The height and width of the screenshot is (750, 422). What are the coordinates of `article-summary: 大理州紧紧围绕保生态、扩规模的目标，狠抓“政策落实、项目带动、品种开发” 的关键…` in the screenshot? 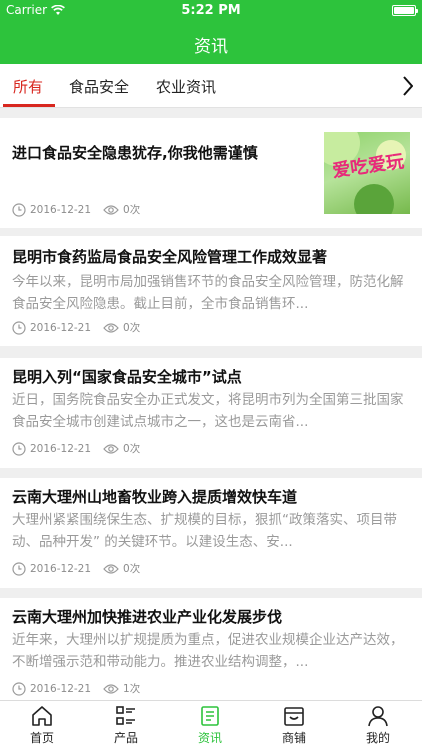 It's located at (204, 531).